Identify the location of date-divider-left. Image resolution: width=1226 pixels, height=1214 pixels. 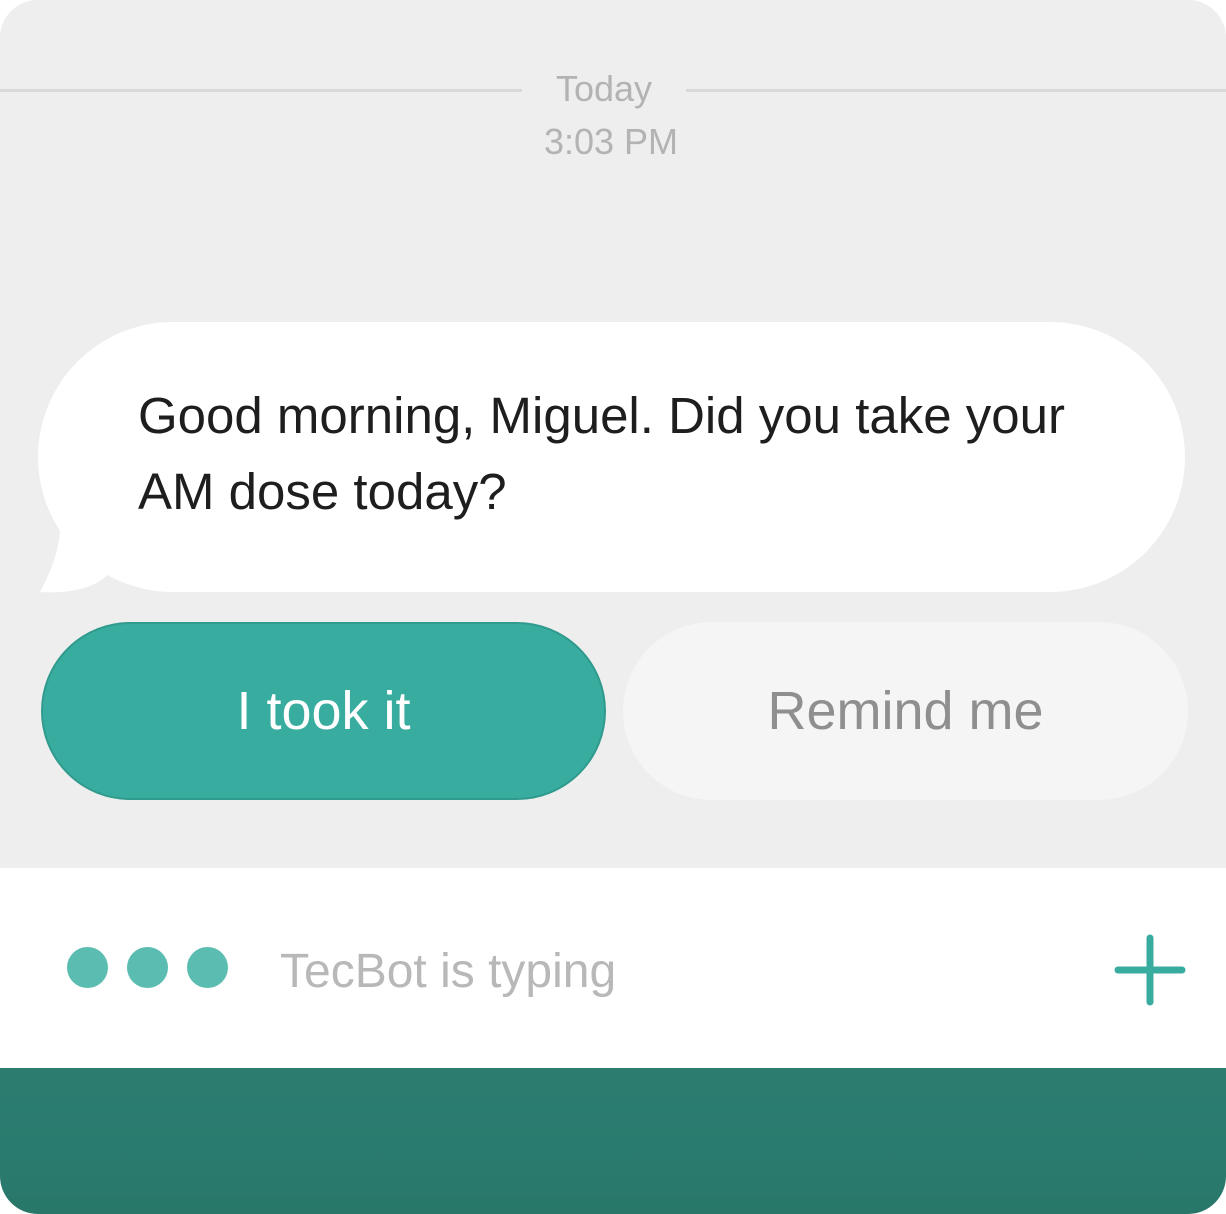
(261, 90).